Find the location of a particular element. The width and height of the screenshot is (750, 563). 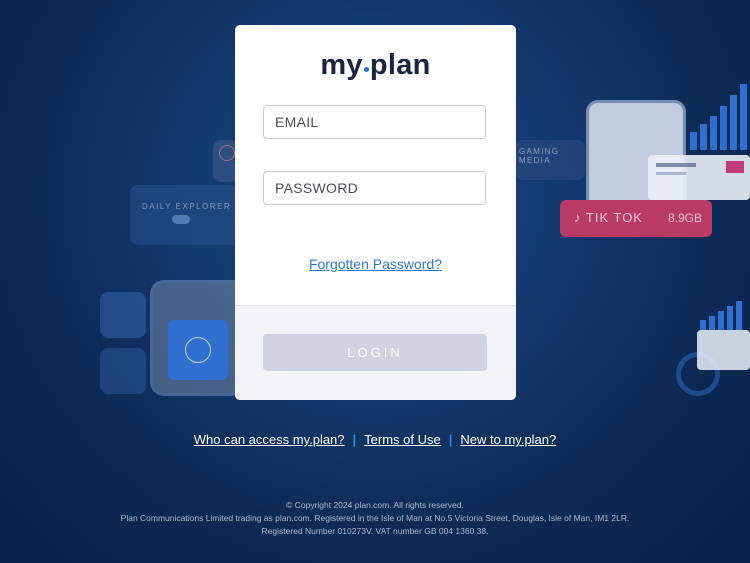

daily-explorer-label: DAILY EXPLORER is located at coordinates (187, 206).